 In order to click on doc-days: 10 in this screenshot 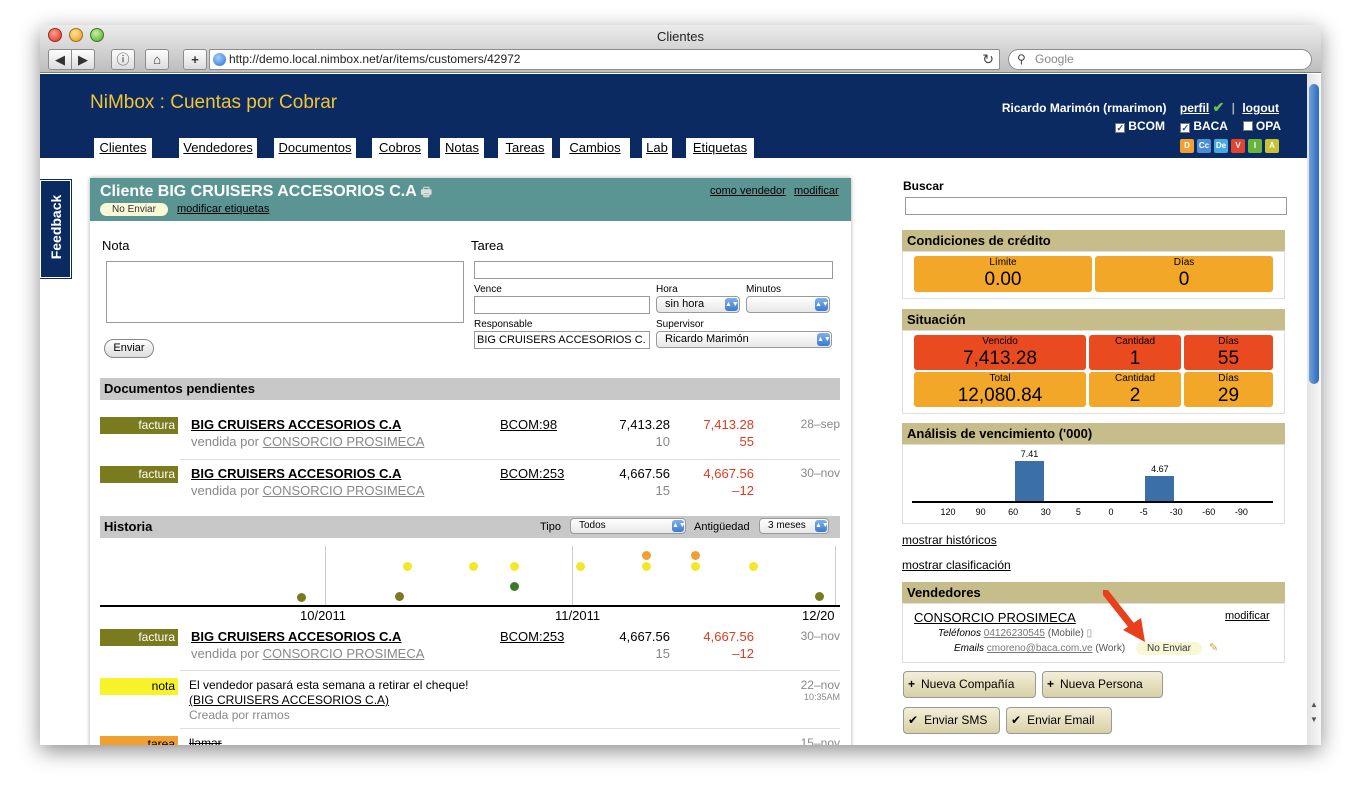, I will do `click(662, 441)`.